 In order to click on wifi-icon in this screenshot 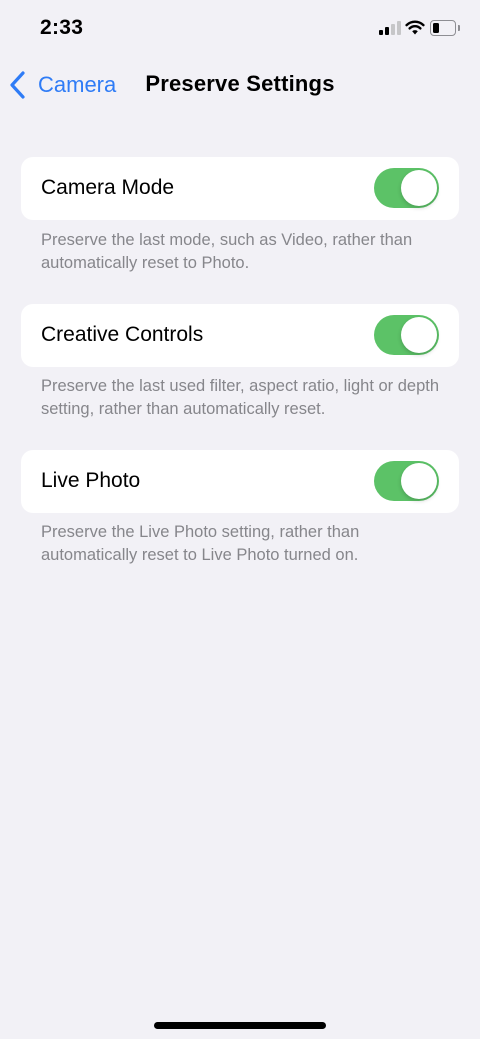, I will do `click(415, 27)`.